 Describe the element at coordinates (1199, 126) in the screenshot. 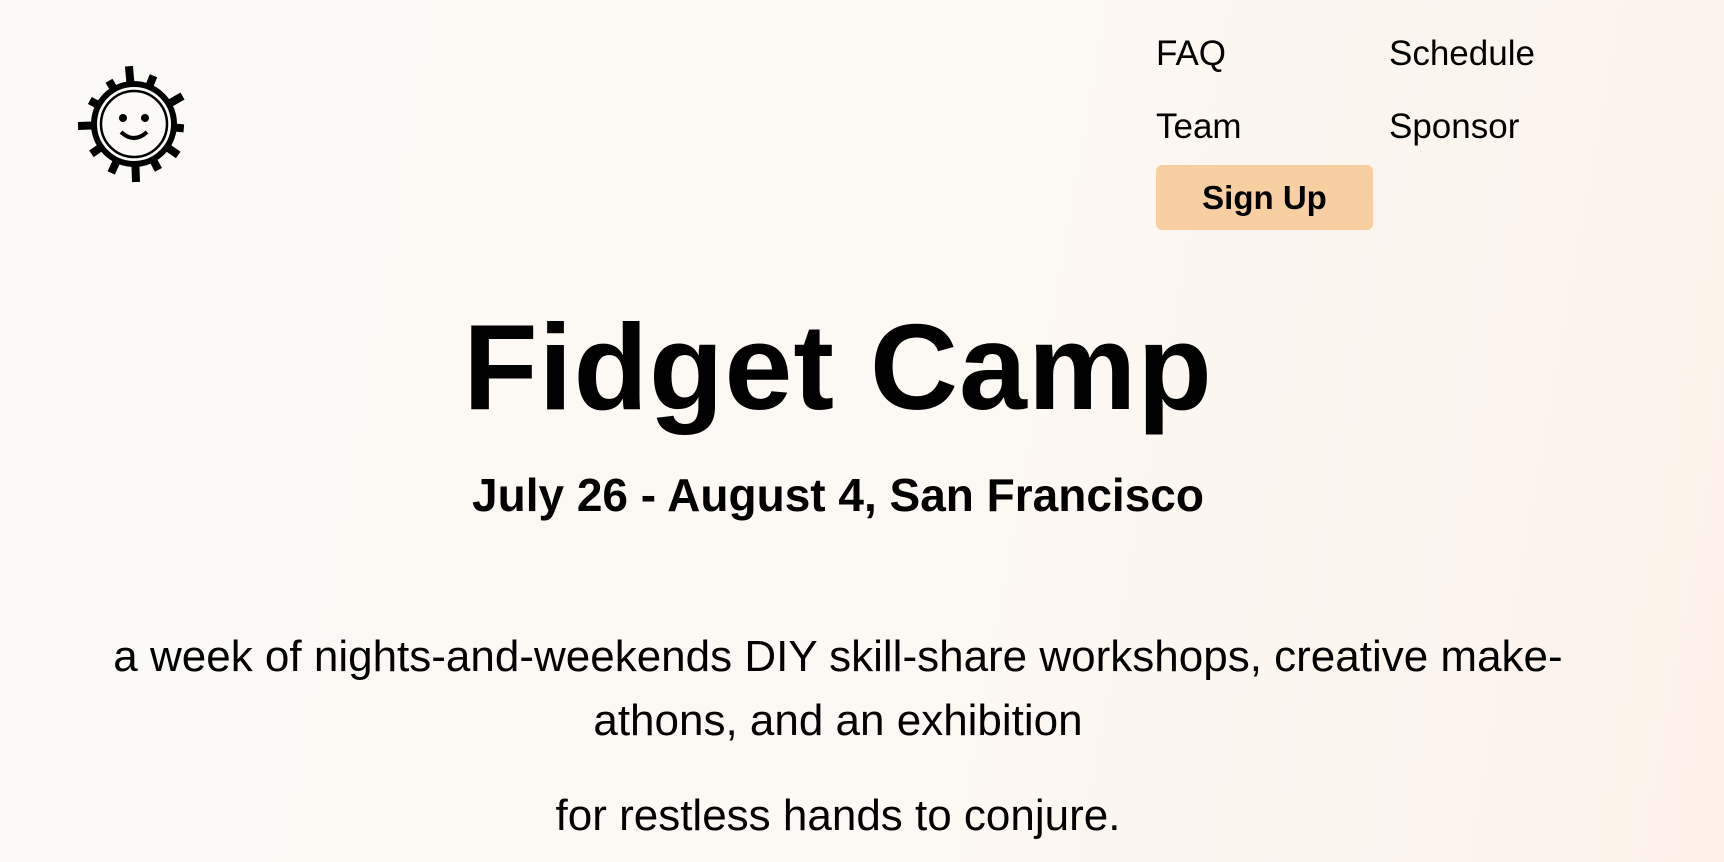

I see `nav-team-link: Team` at that location.